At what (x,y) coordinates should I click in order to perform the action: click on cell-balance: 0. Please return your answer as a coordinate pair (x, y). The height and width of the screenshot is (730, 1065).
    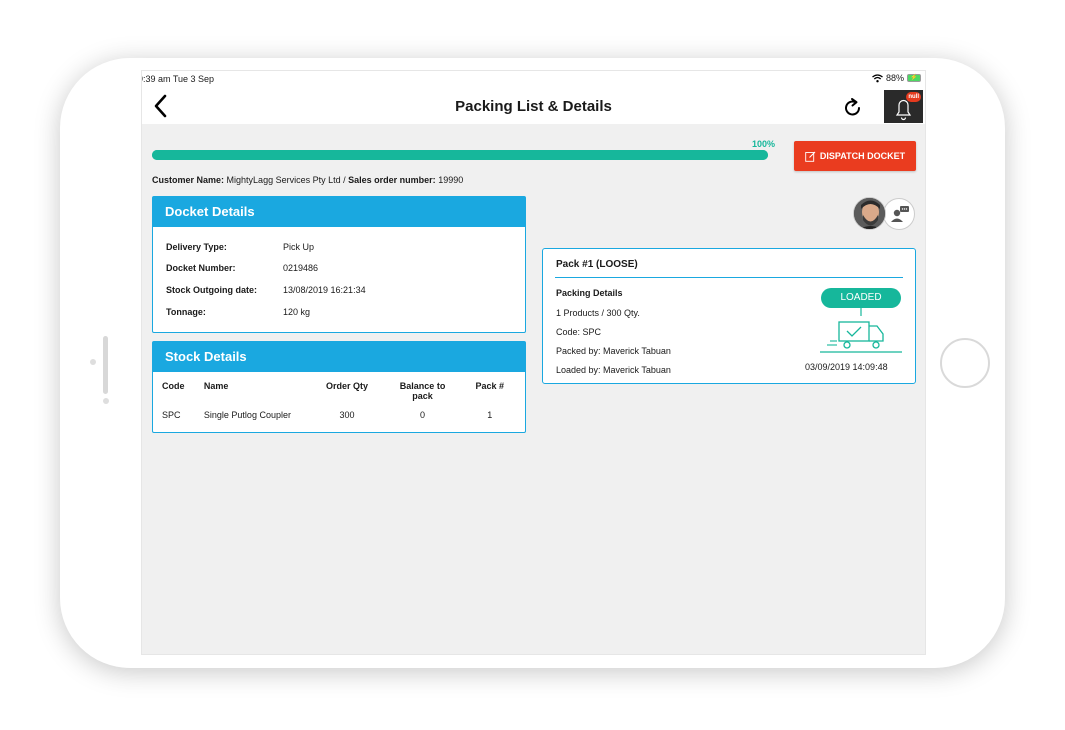
    Looking at the image, I should click on (423, 415).